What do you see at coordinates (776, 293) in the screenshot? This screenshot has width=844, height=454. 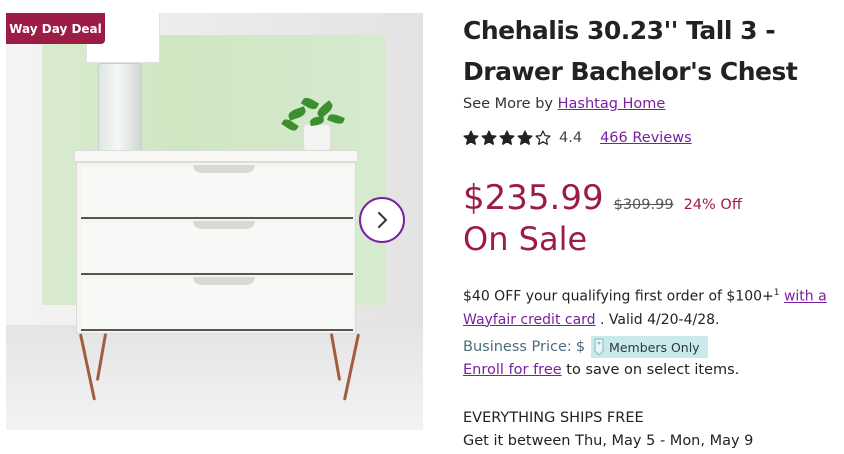 I see `promo-footnote: 1` at bounding box center [776, 293].